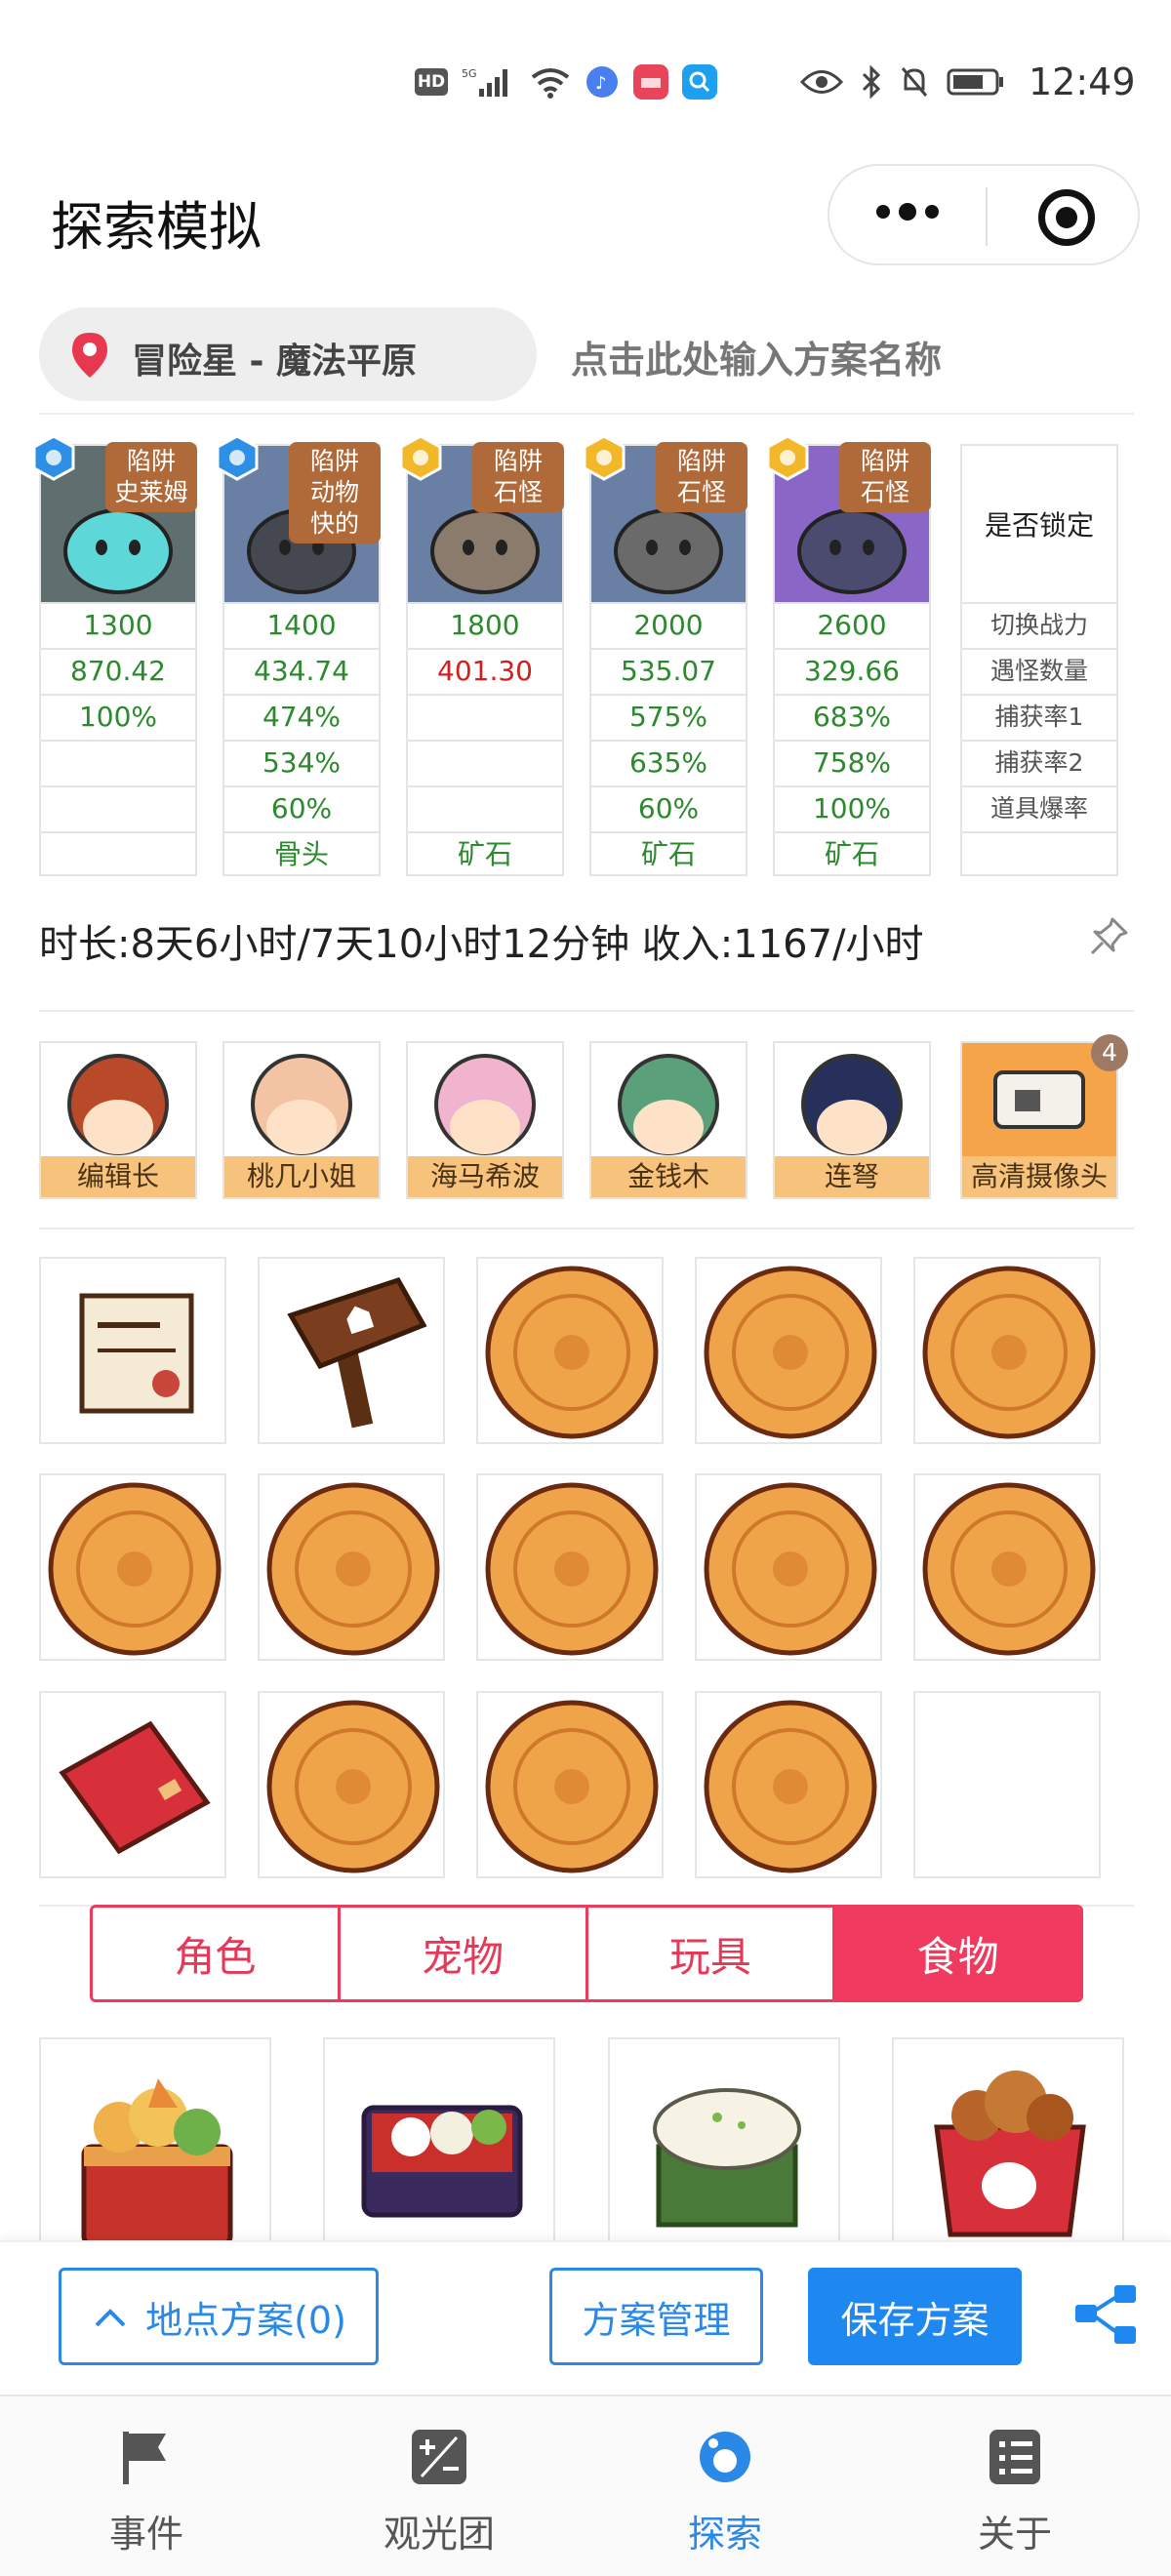 The image size is (1171, 2576). Describe the element at coordinates (53, 457) in the screenshot. I see `blue-hexagon-icon` at that location.